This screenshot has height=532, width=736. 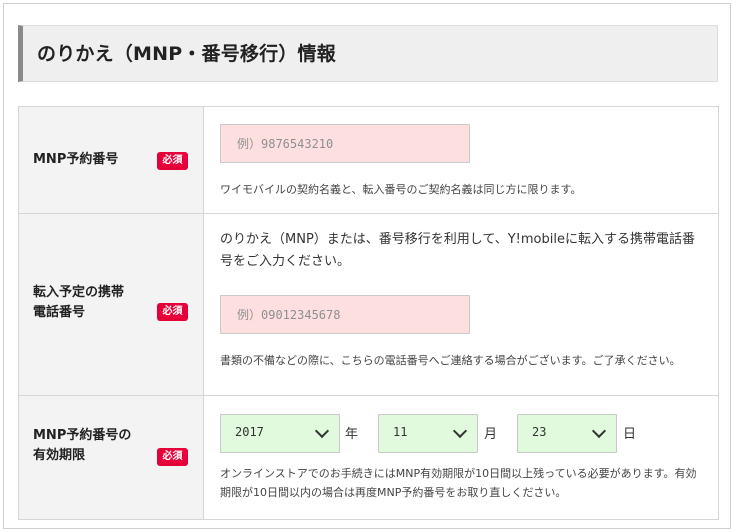 I want to click on mnp-number-label-cell: MNP予約番号 必須, so click(x=111, y=160).